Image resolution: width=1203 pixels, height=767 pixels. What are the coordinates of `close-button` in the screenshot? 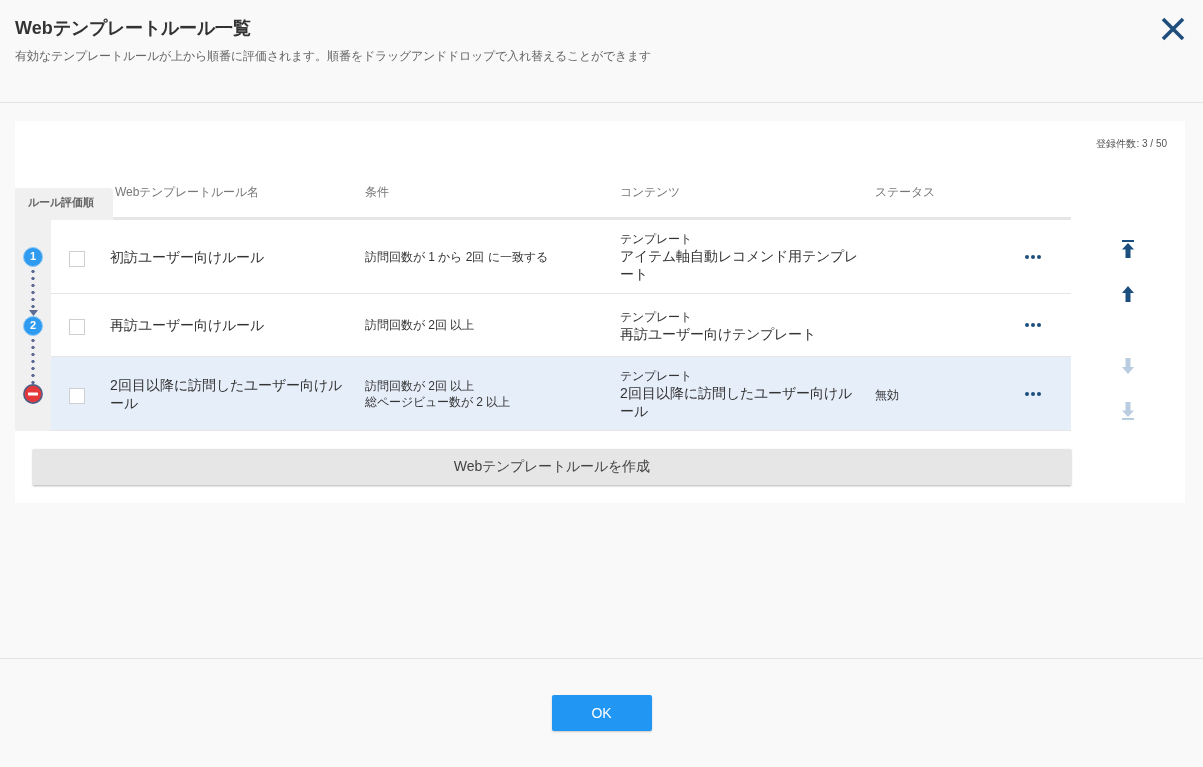 It's located at (1173, 29).